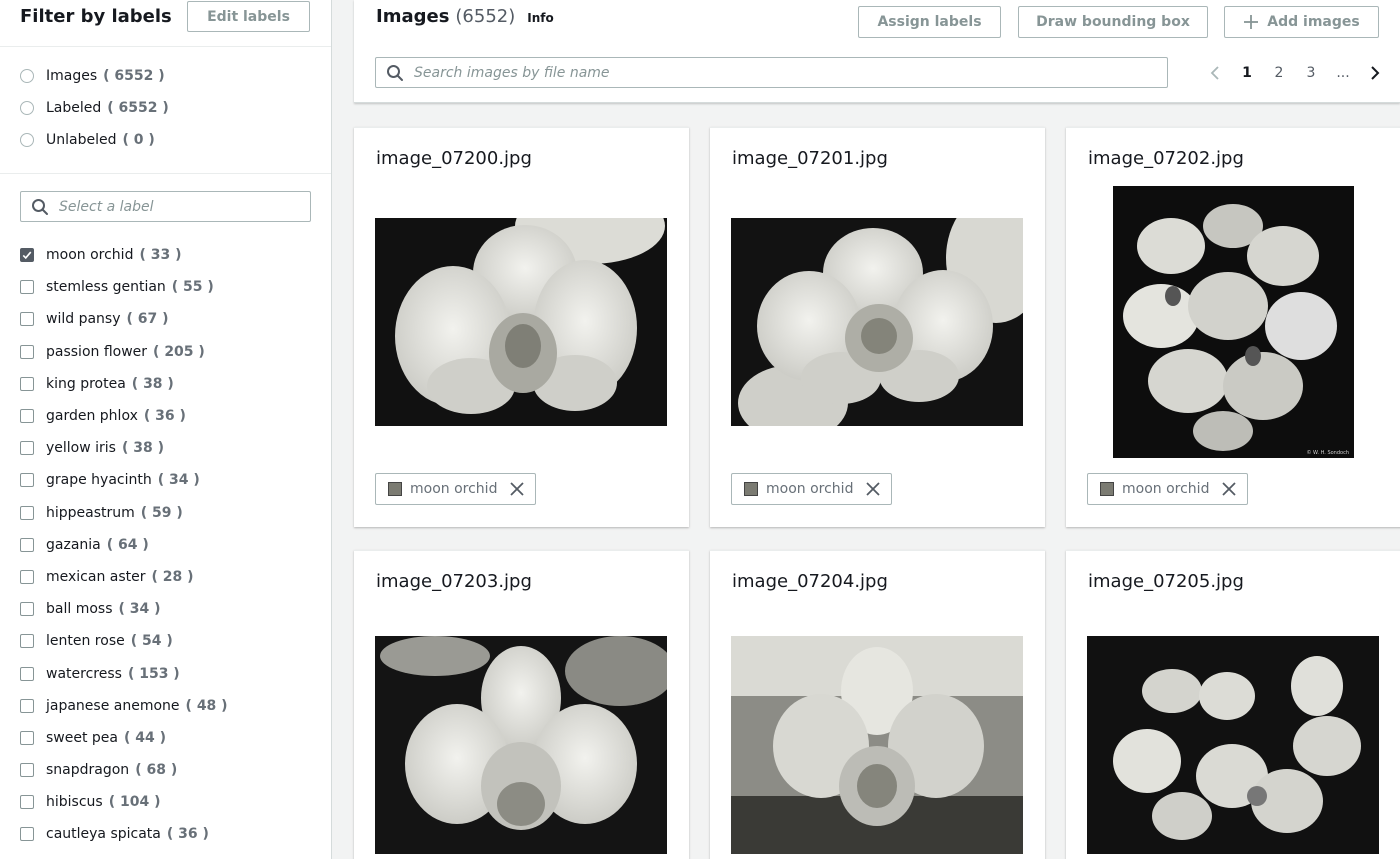 Image resolution: width=1400 pixels, height=859 pixels. I want to click on filter-radio-unlabeled: Unlabeled ( 0 ), so click(87, 140).